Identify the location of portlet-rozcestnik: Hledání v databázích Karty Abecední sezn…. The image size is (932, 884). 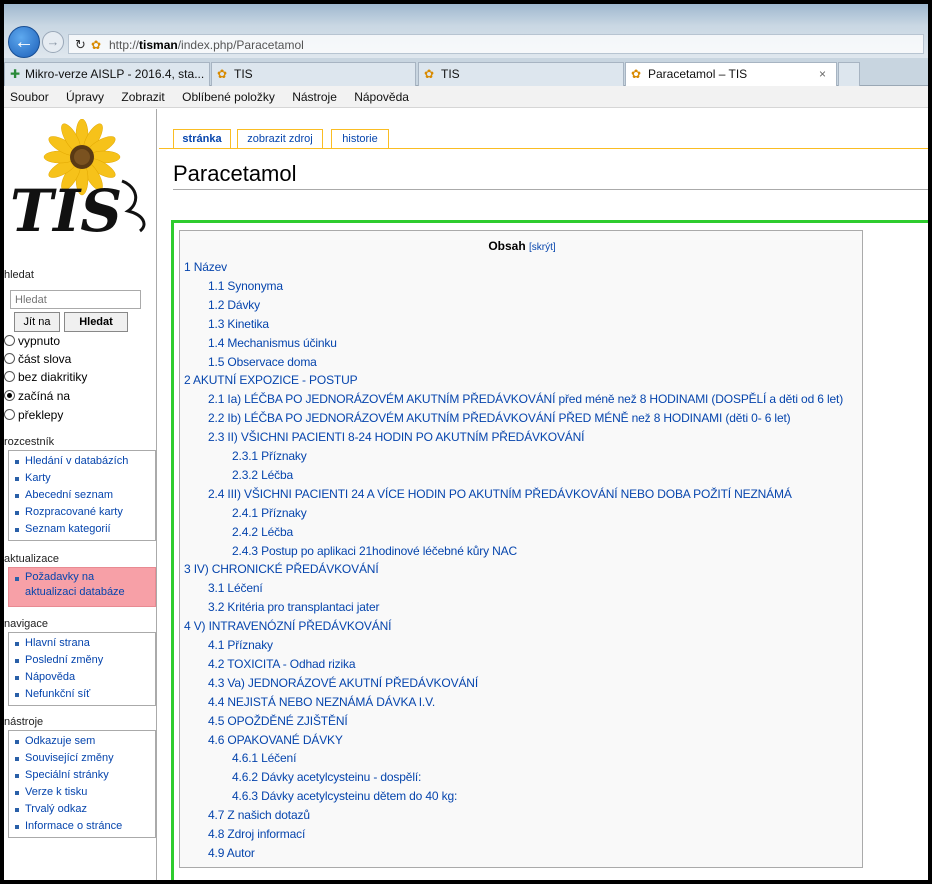
(82, 495).